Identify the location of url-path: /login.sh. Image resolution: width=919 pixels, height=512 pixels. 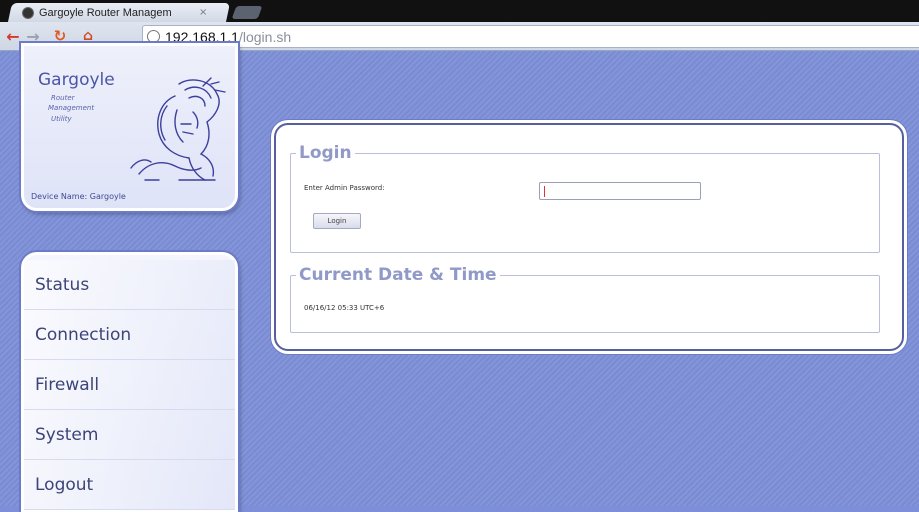
(265, 36).